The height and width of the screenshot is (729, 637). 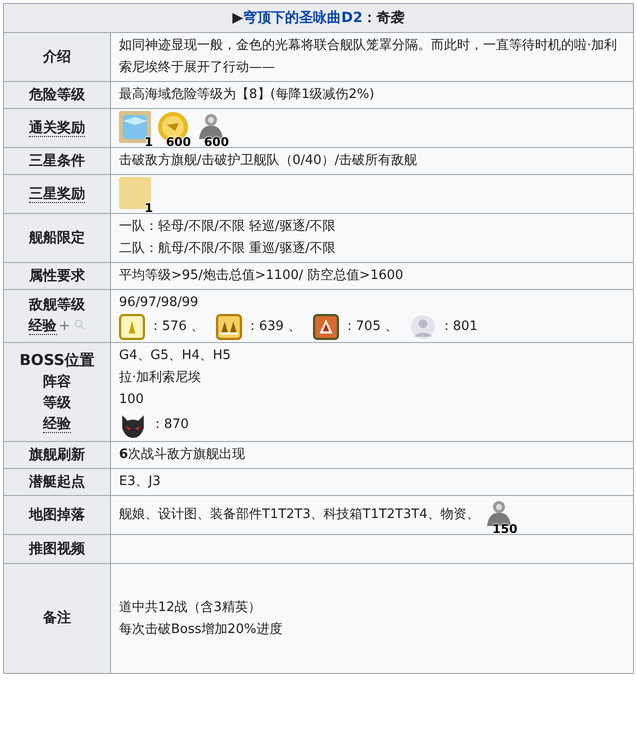 What do you see at coordinates (57, 359) in the screenshot?
I see `row-label: BOSS位置` at bounding box center [57, 359].